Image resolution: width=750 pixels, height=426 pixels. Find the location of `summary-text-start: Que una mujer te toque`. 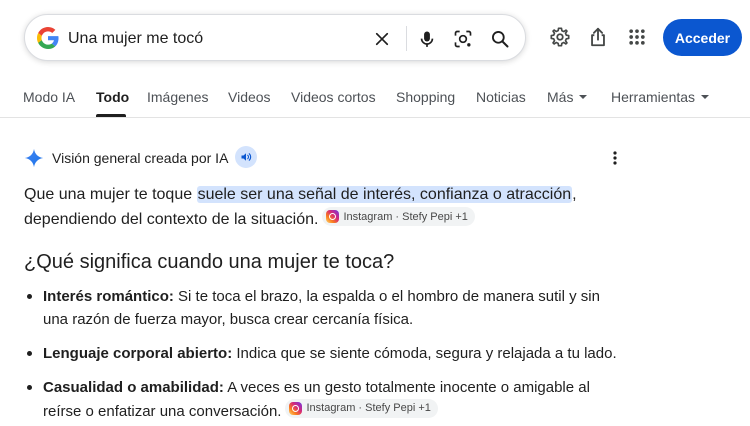

summary-text-start: Que una mujer te toque is located at coordinates (110, 194).